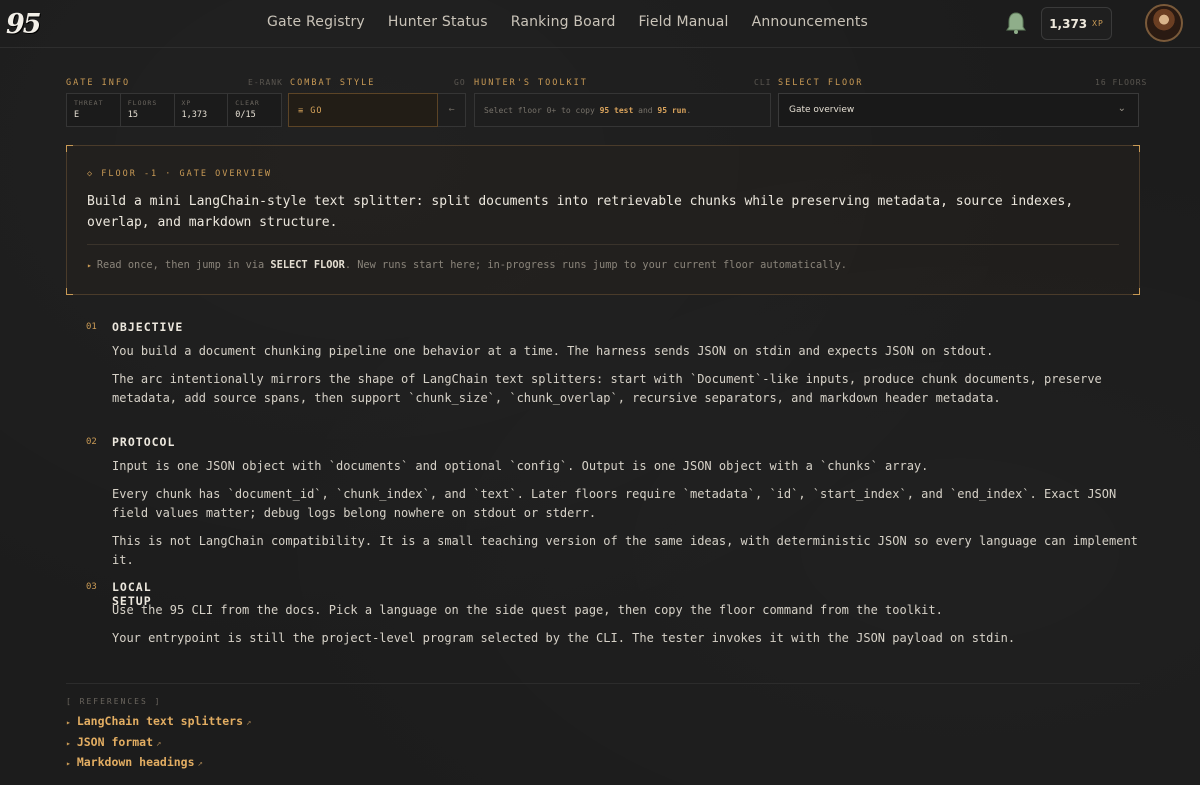 The image size is (1200, 785). Describe the element at coordinates (684, 22) in the screenshot. I see `nav-field-manual: Field Manual` at that location.